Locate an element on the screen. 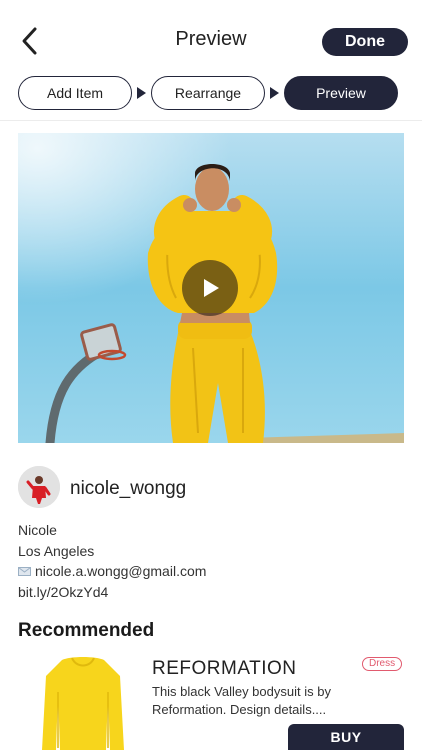 Image resolution: width=422 pixels, height=750 pixels. divider is located at coordinates (211, 120).